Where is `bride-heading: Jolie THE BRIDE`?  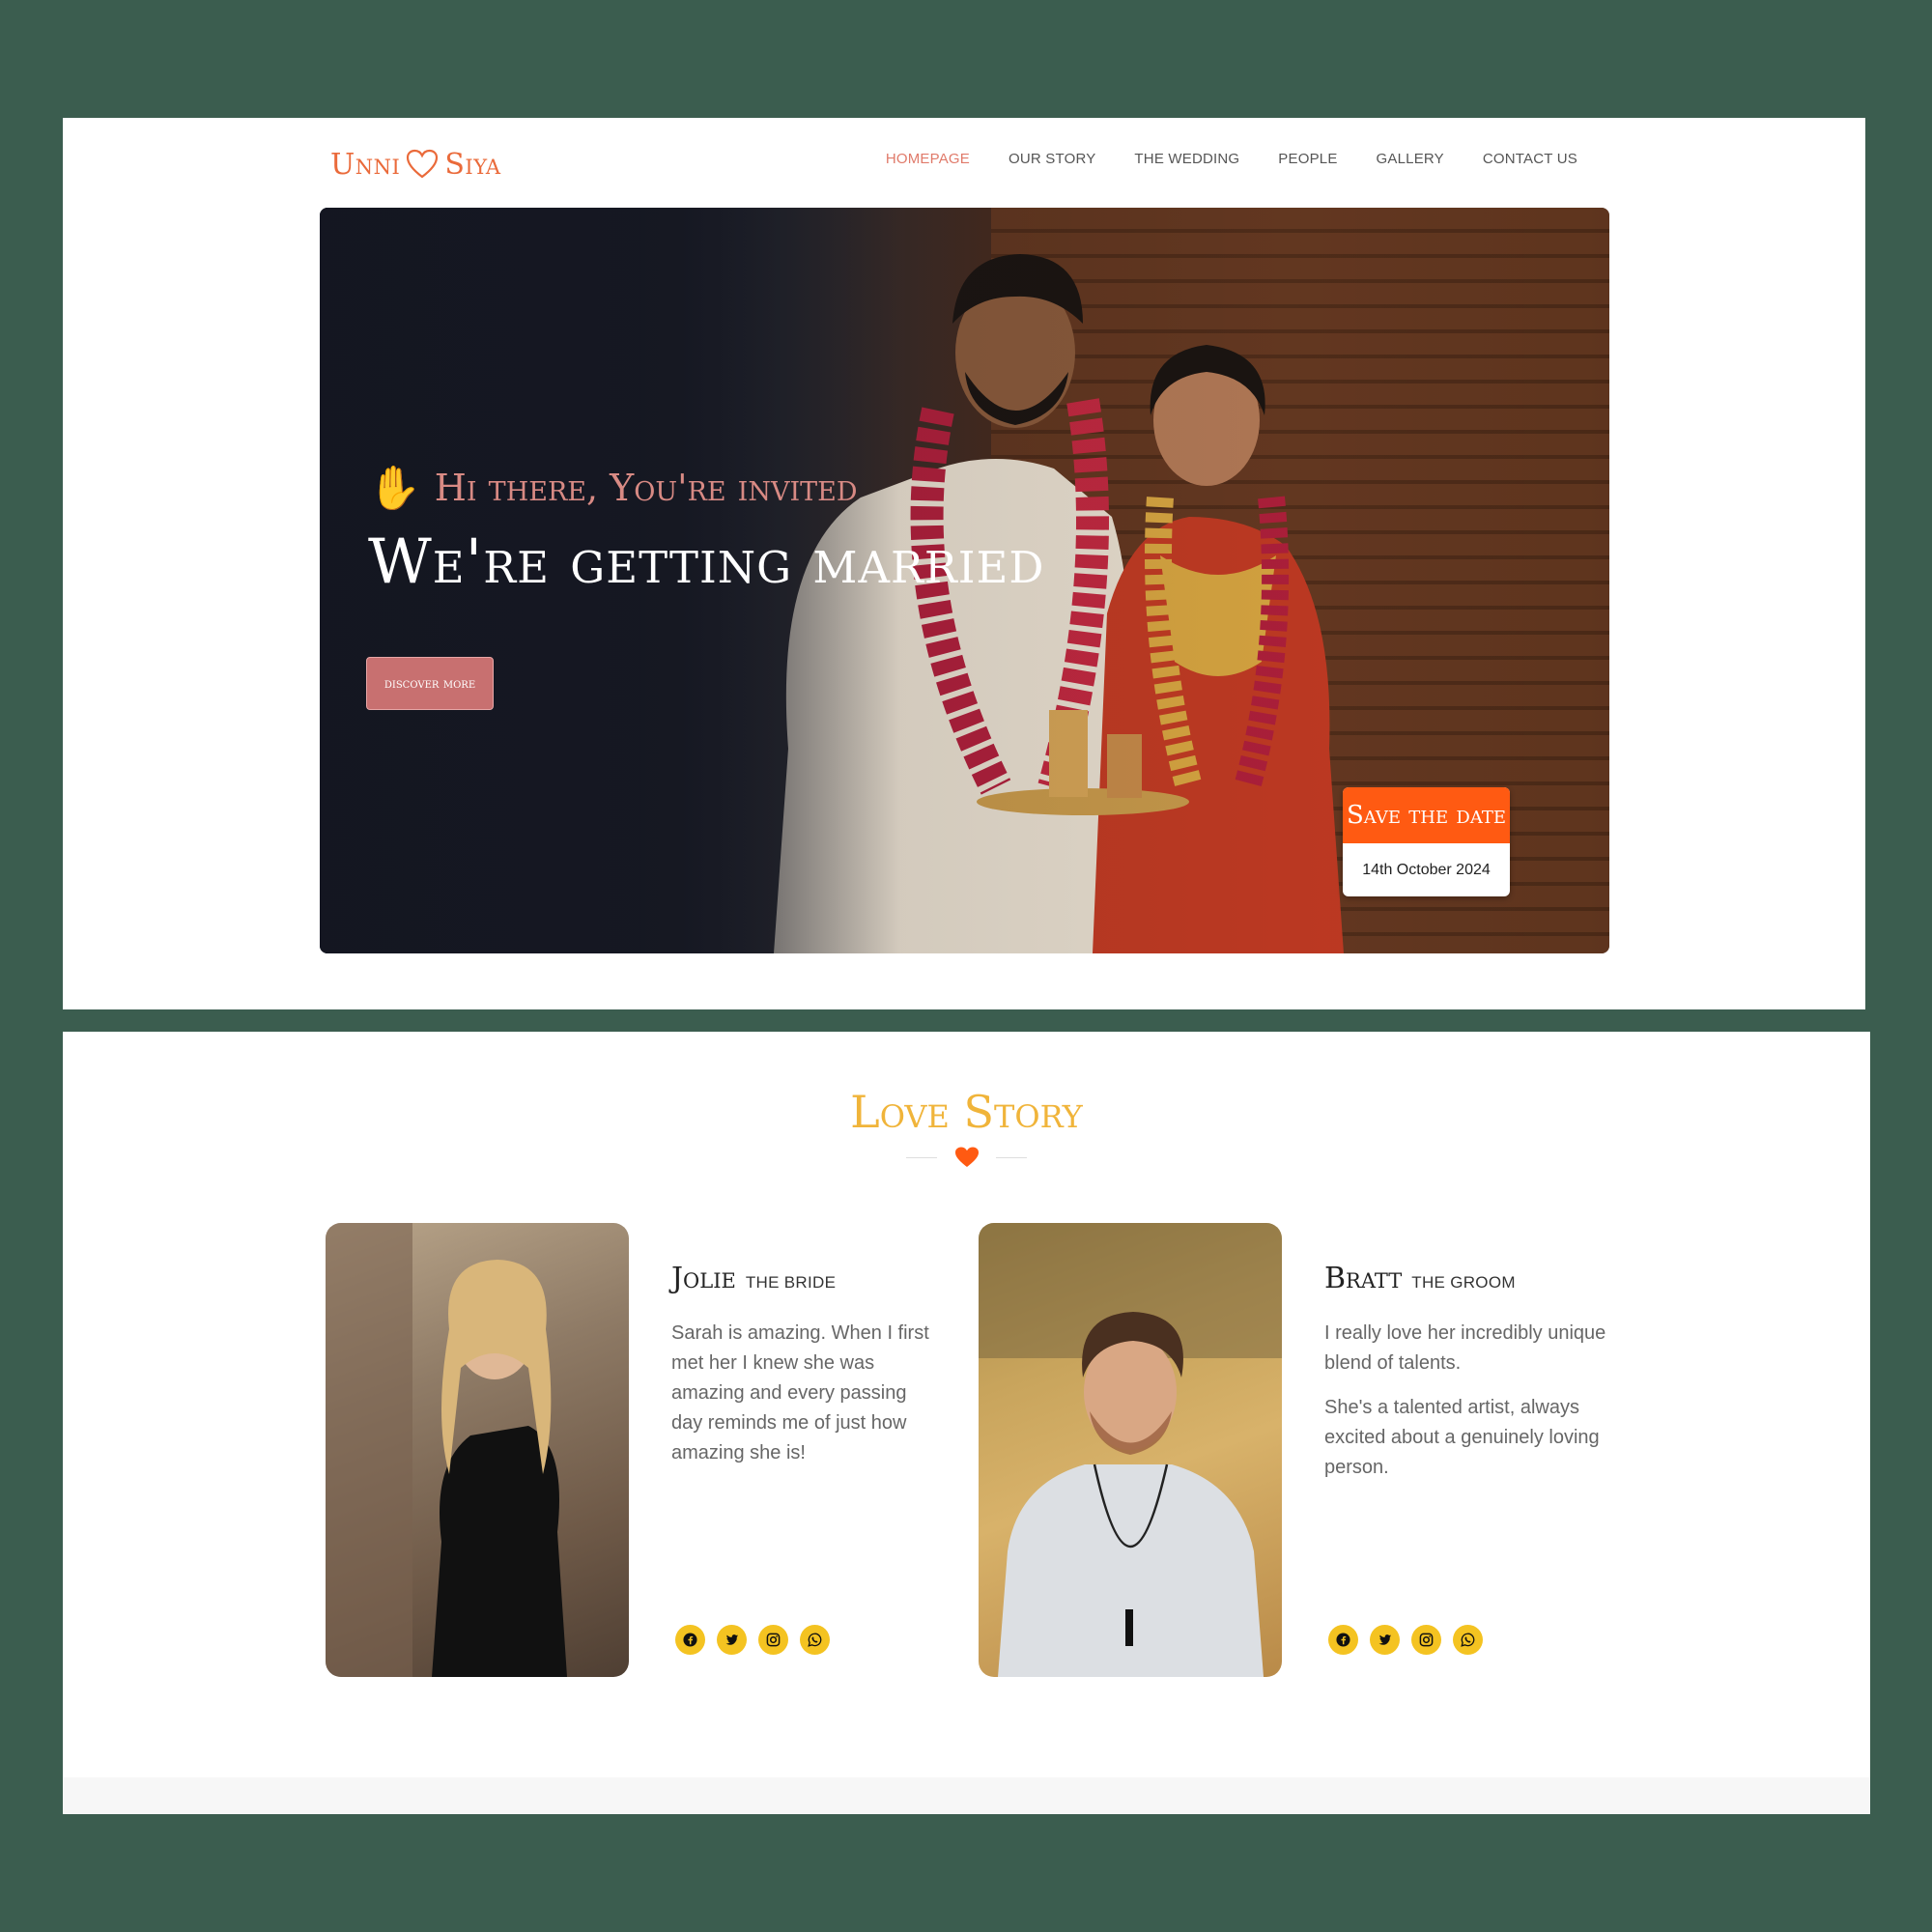
bride-heading: Jolie THE BRIDE is located at coordinates (753, 1278).